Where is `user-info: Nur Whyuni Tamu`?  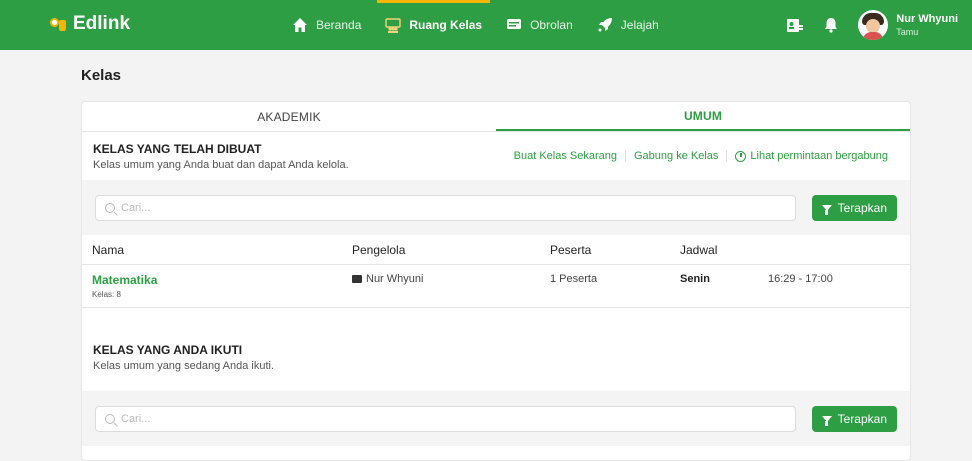
user-info: Nur Whyuni Tamu is located at coordinates (927, 25).